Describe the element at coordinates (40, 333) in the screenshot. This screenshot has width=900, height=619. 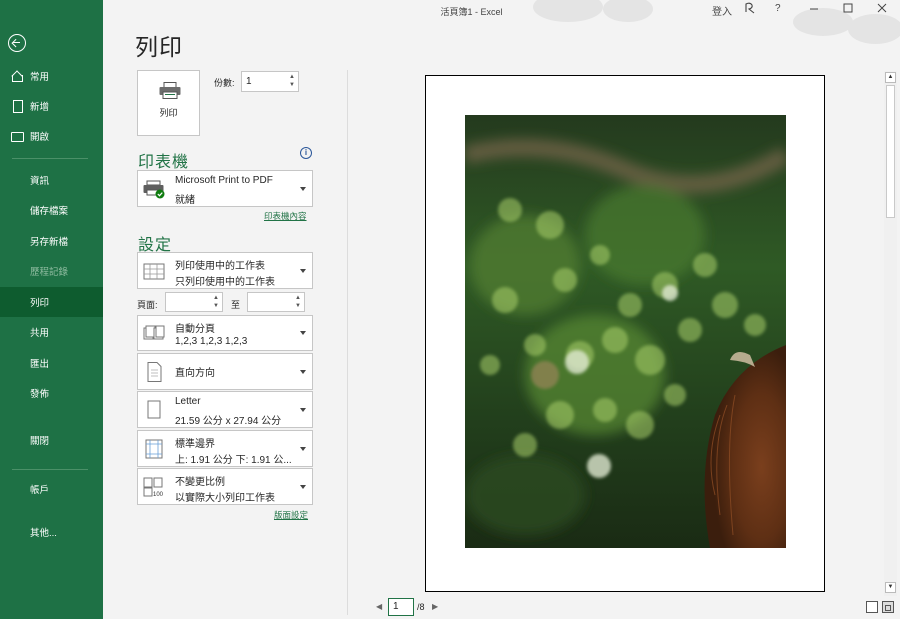
I see `sidebar-item-label: 共用` at that location.